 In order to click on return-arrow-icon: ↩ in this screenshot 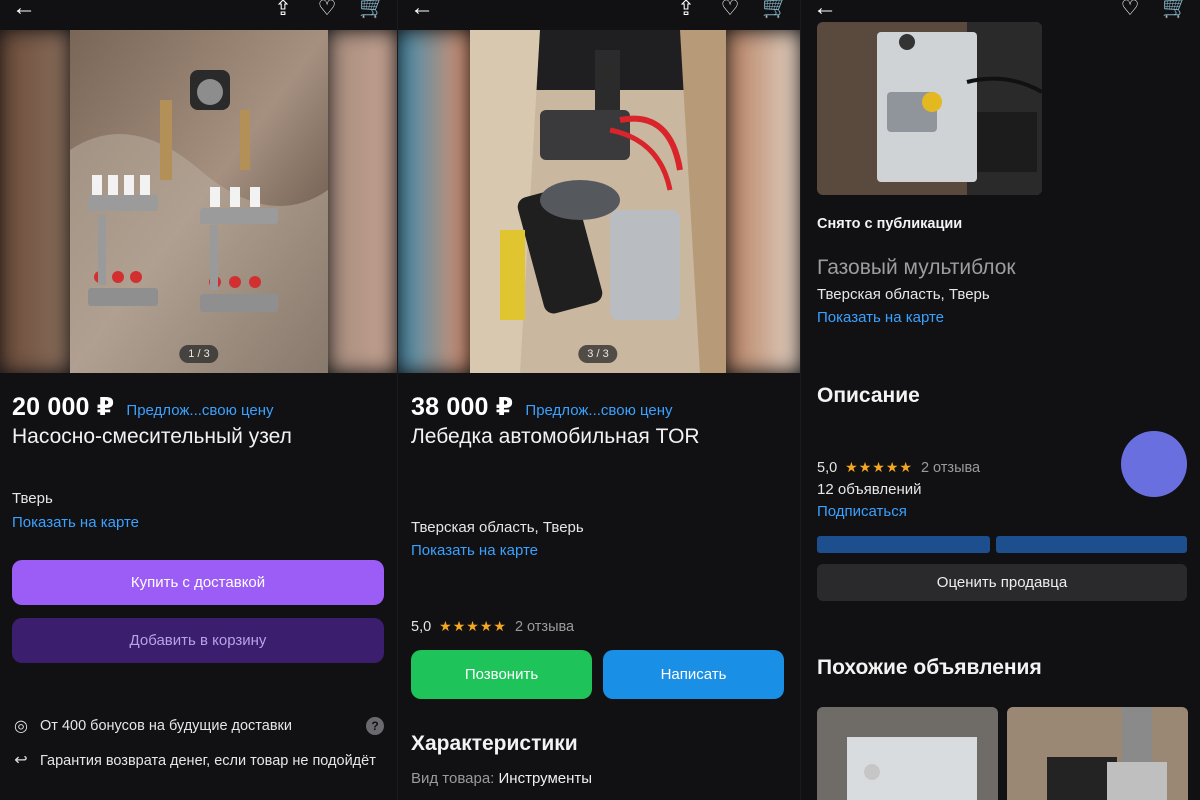, I will do `click(21, 760)`.